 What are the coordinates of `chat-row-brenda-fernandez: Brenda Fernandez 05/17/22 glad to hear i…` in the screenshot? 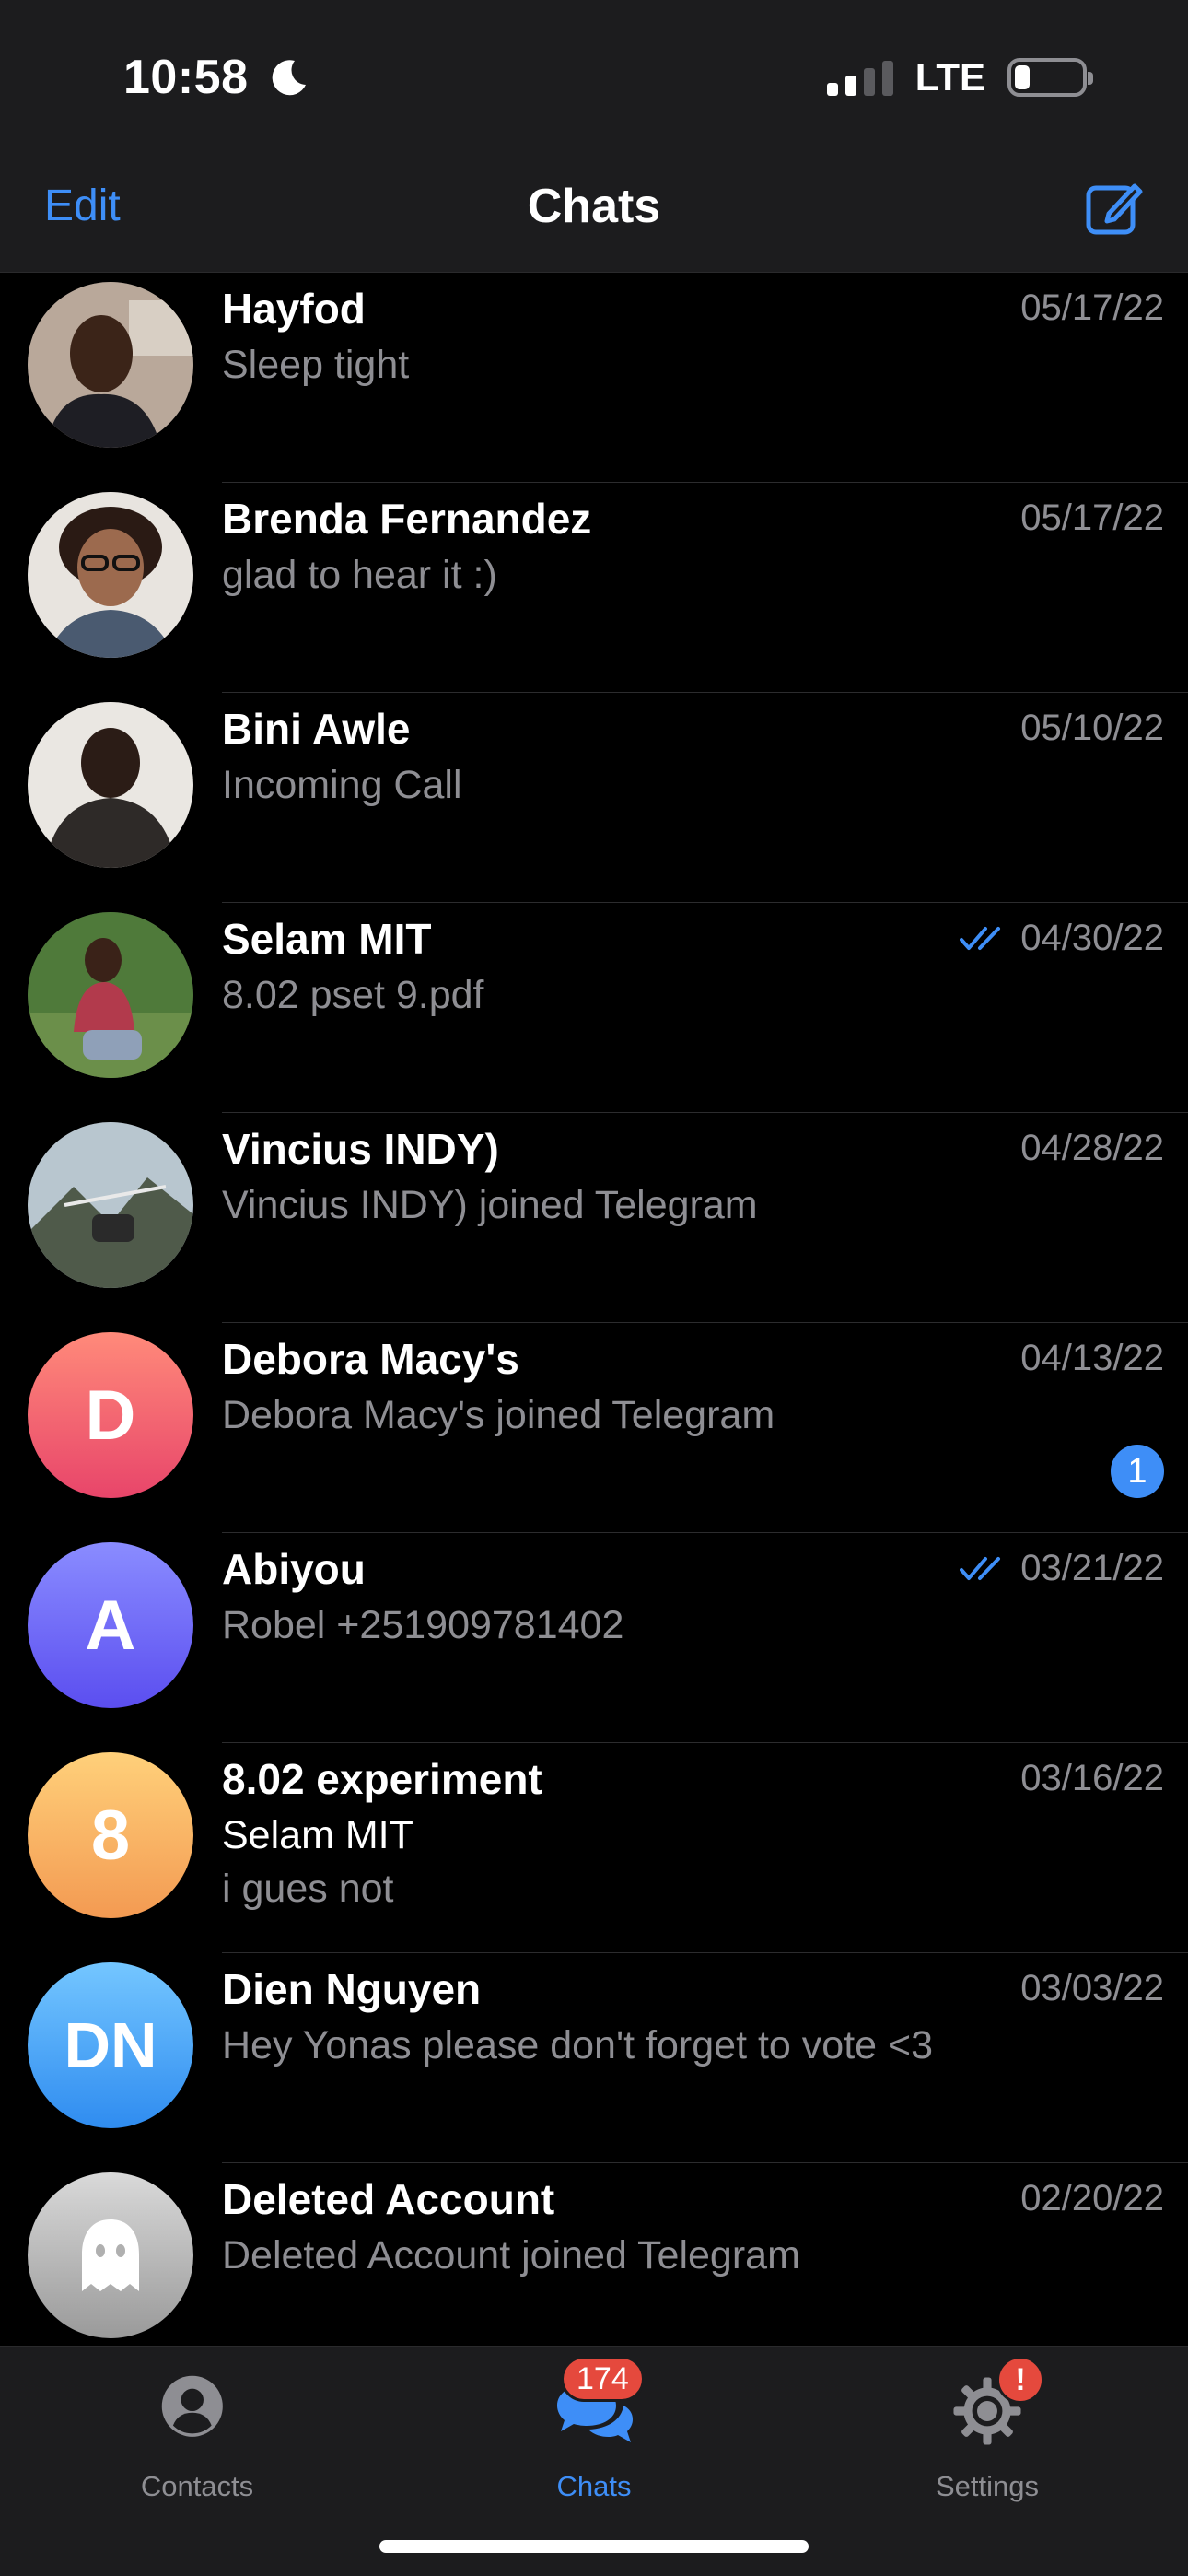 It's located at (594, 588).